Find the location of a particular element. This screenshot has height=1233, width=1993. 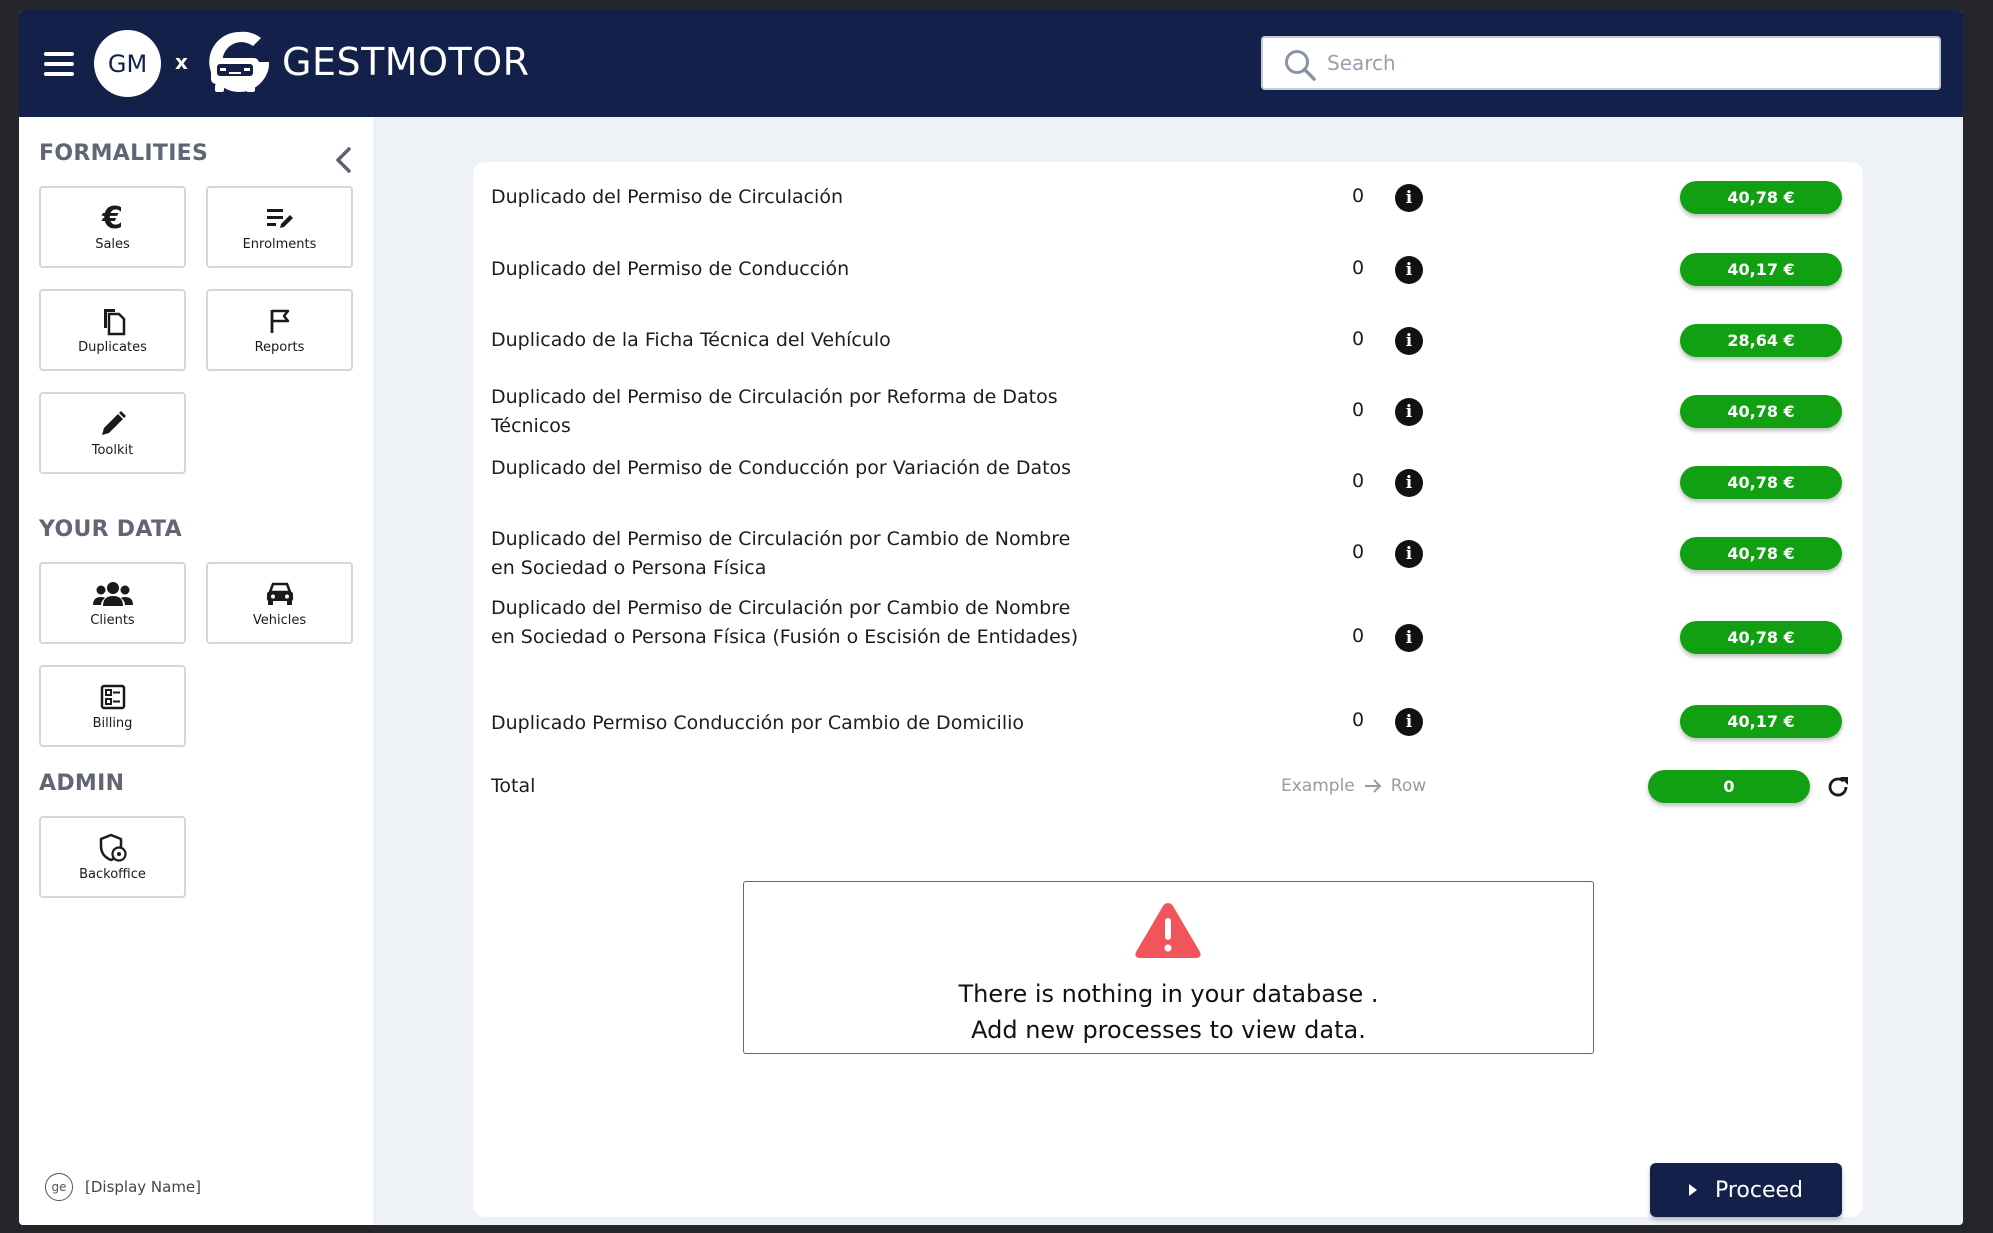

tile-vehicles: Vehicles is located at coordinates (279, 603).